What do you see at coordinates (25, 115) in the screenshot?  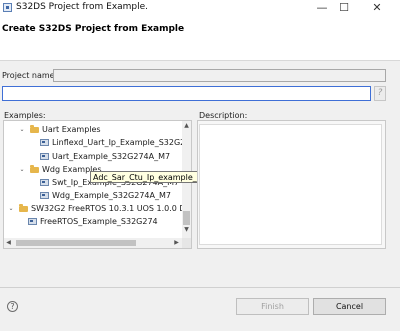 I see `examples-label: Examples:` at bounding box center [25, 115].